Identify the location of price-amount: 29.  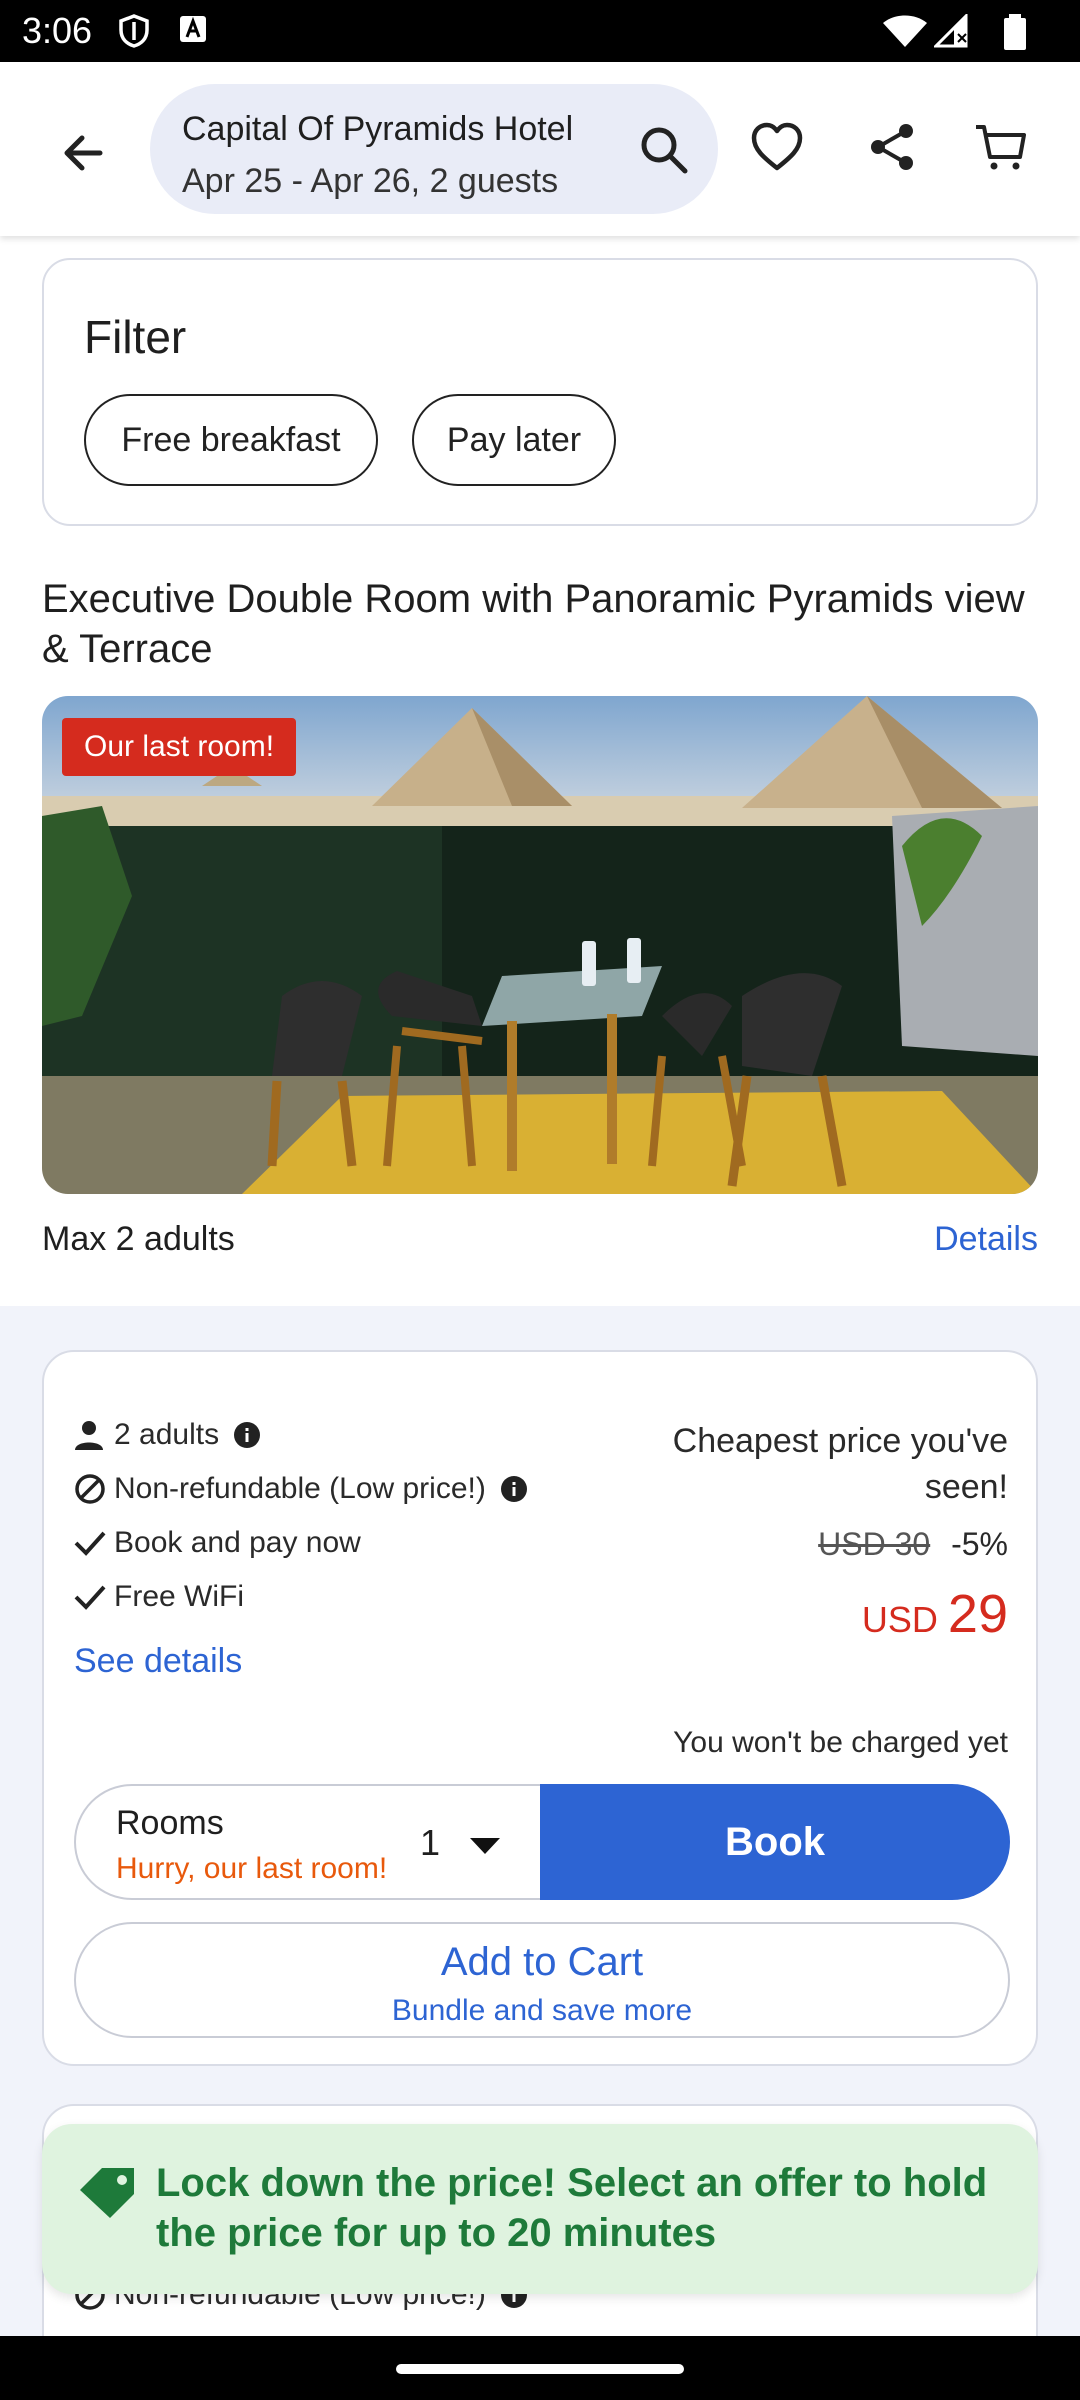
(977, 1614).